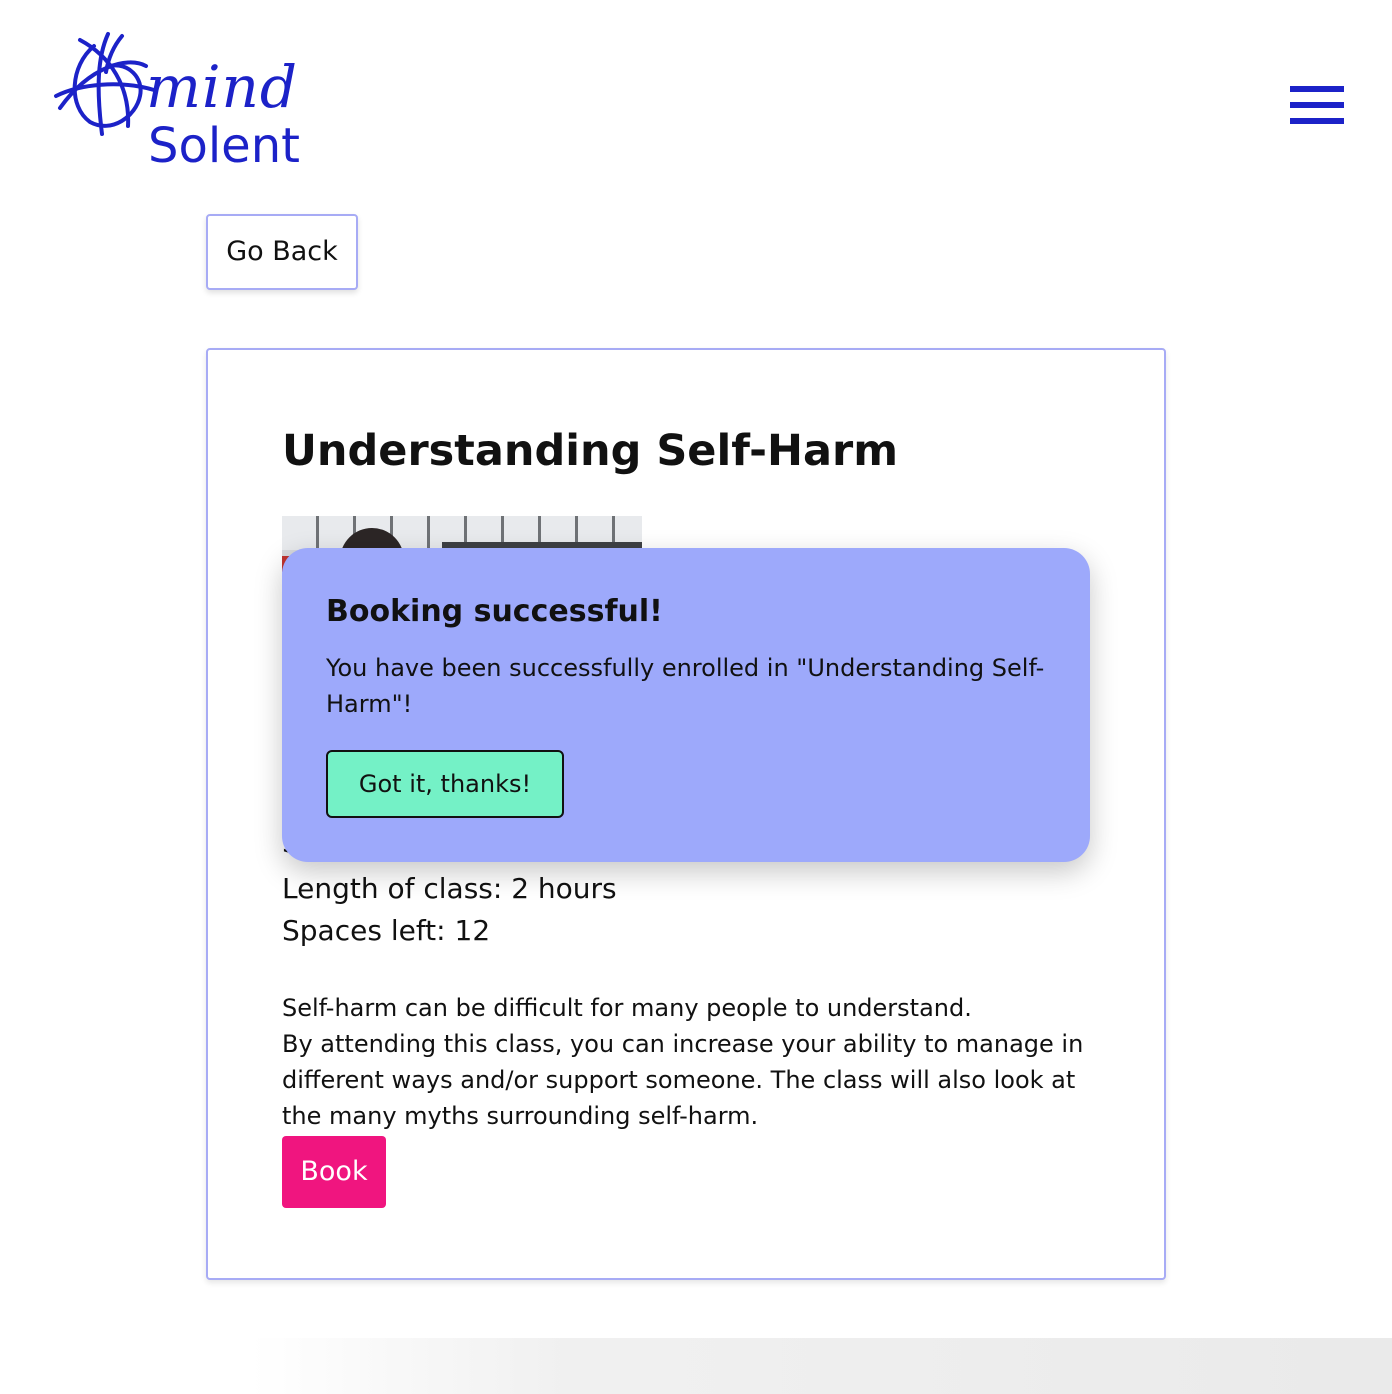  What do you see at coordinates (696, 1366) in the screenshot?
I see `page-footer-shadow` at bounding box center [696, 1366].